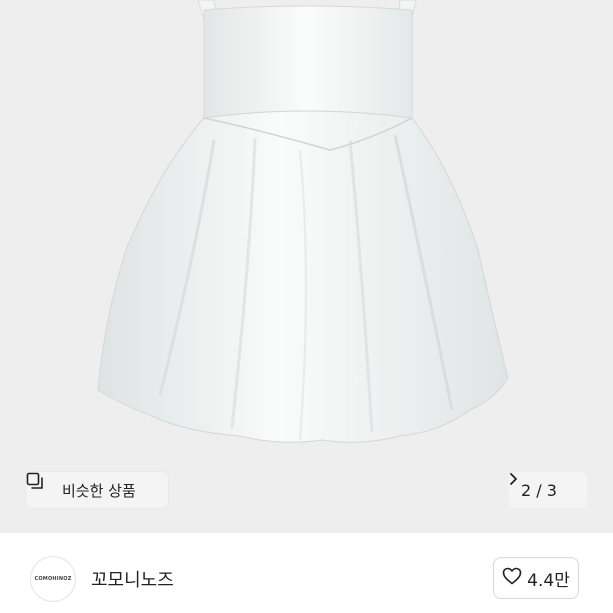 The height and width of the screenshot is (613, 613). I want to click on like-button: 4.4만, so click(536, 578).